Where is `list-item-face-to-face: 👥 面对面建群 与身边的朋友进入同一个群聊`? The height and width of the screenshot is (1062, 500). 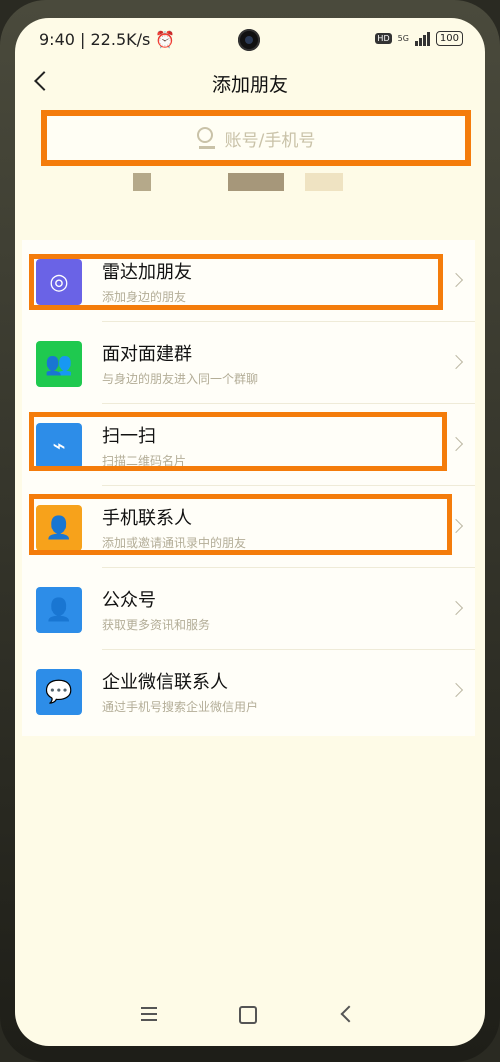 list-item-face-to-face: 👥 面对面建群 与身边的朋友进入同一个群聊 is located at coordinates (248, 363).